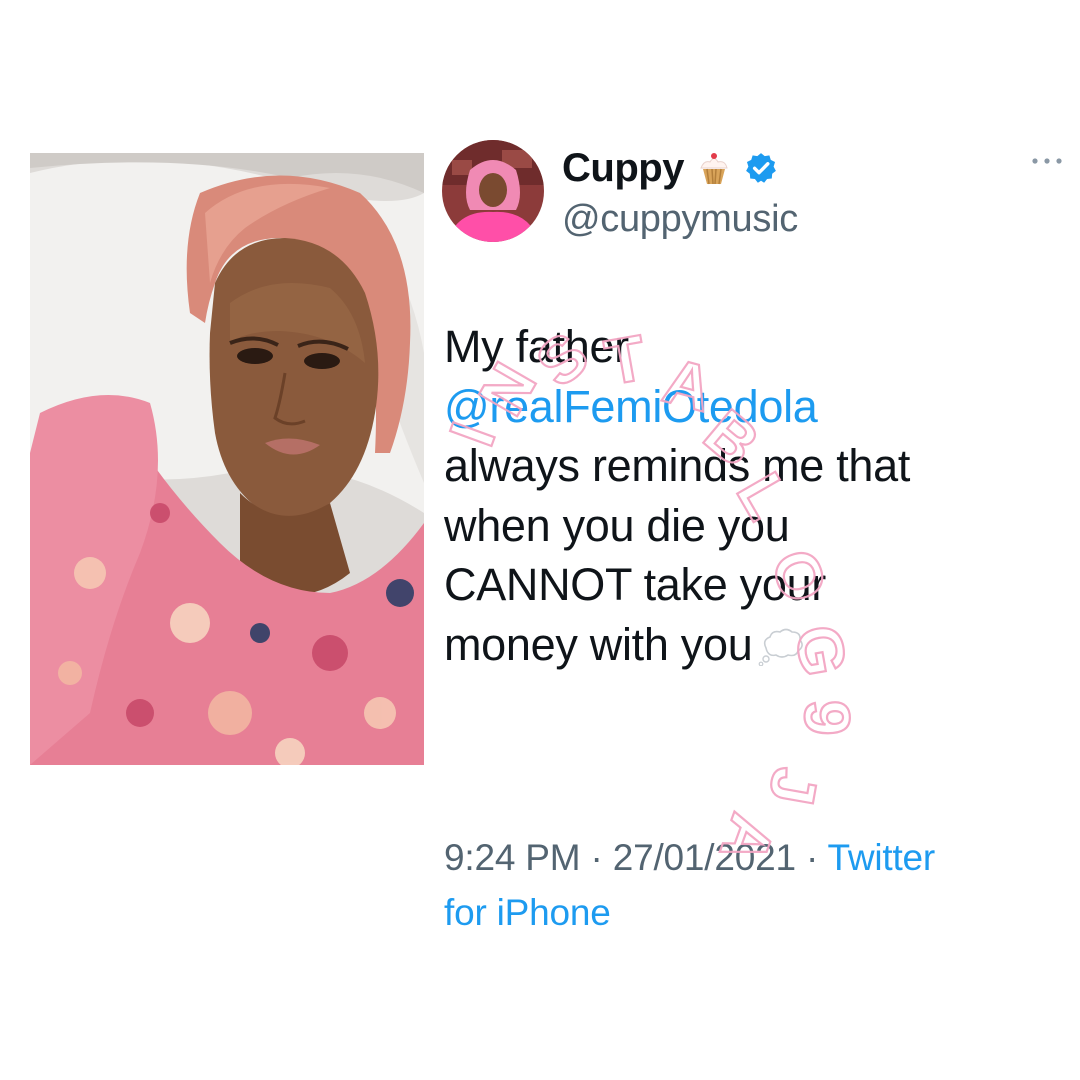  What do you see at coordinates (761, 168) in the screenshot?
I see `verified-badge-icon` at bounding box center [761, 168].